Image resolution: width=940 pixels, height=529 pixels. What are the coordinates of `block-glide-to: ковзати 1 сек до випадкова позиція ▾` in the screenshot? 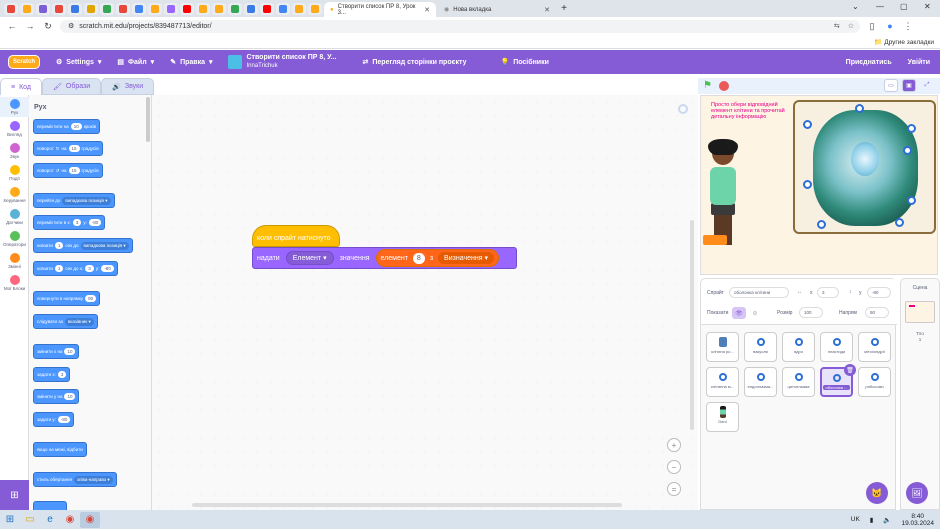 It's located at (83, 245).